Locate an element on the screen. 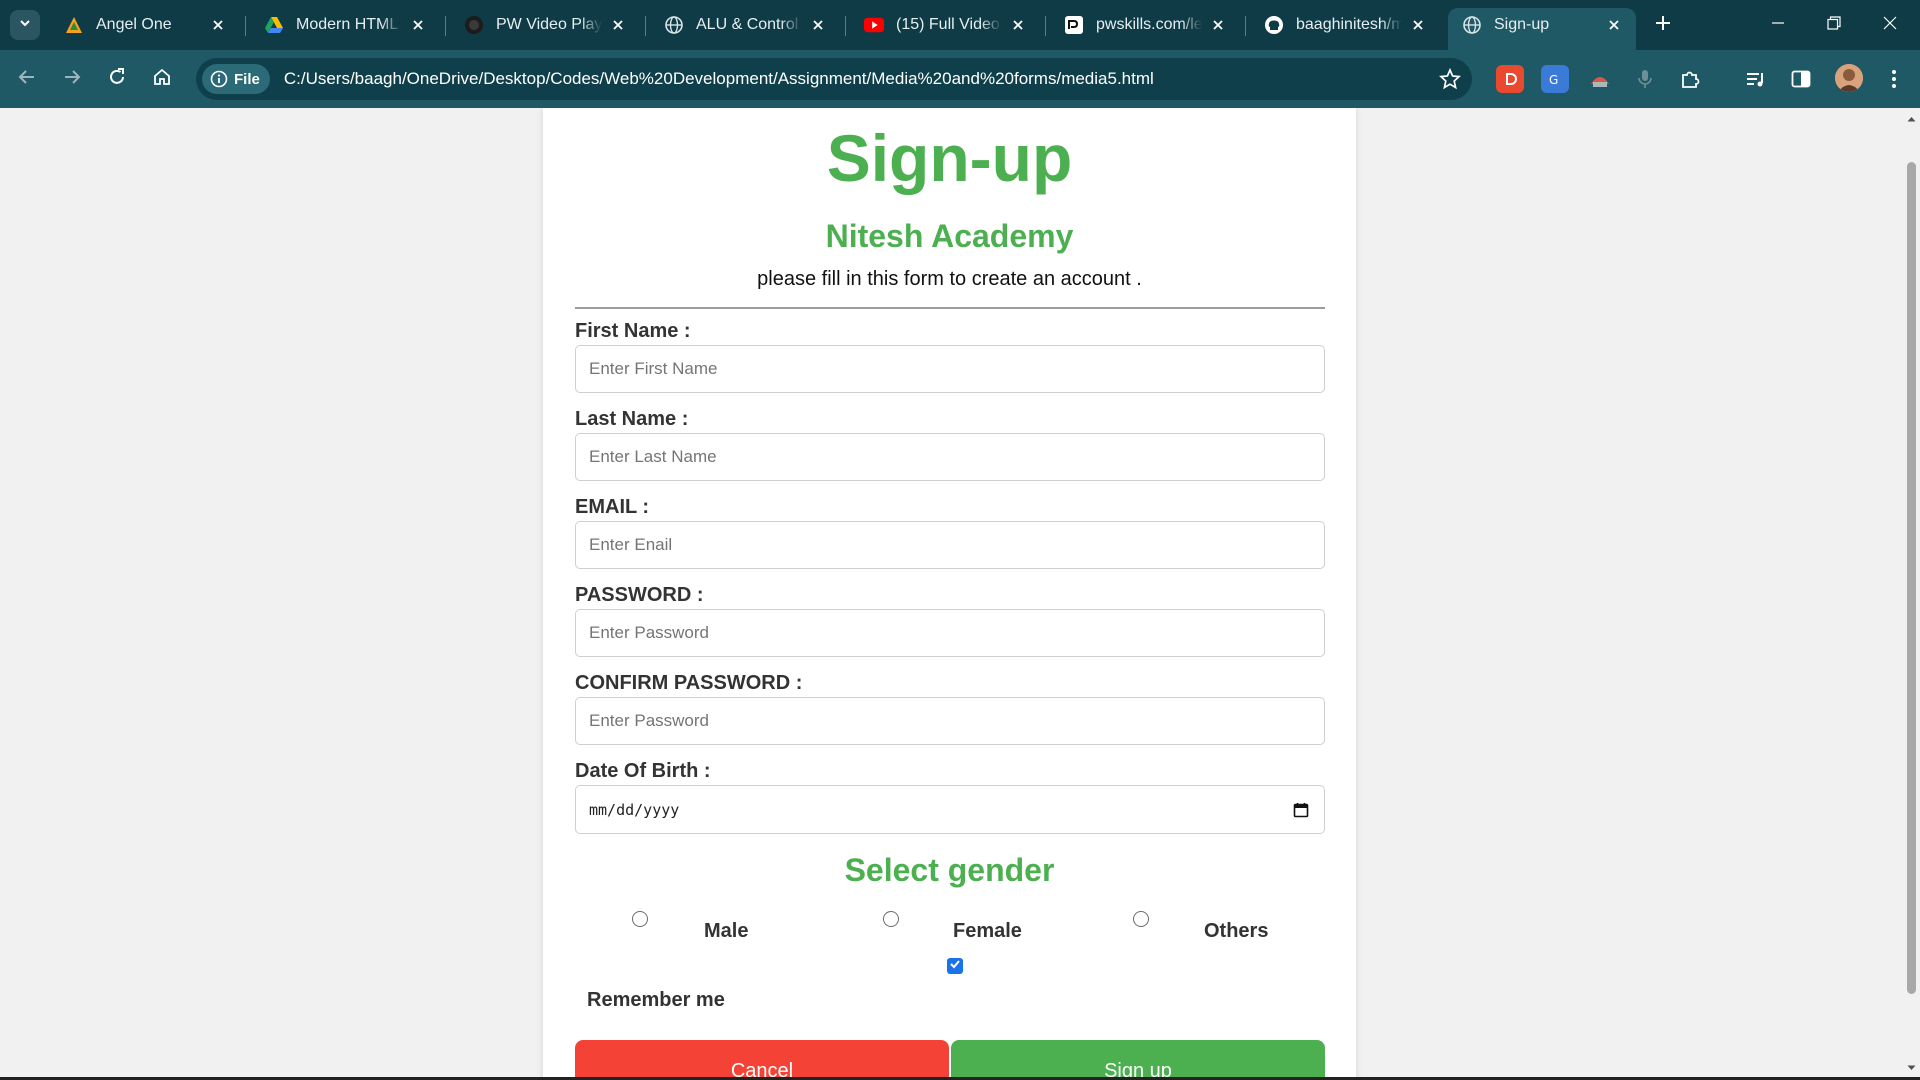  checkmark-icon is located at coordinates (955, 966).